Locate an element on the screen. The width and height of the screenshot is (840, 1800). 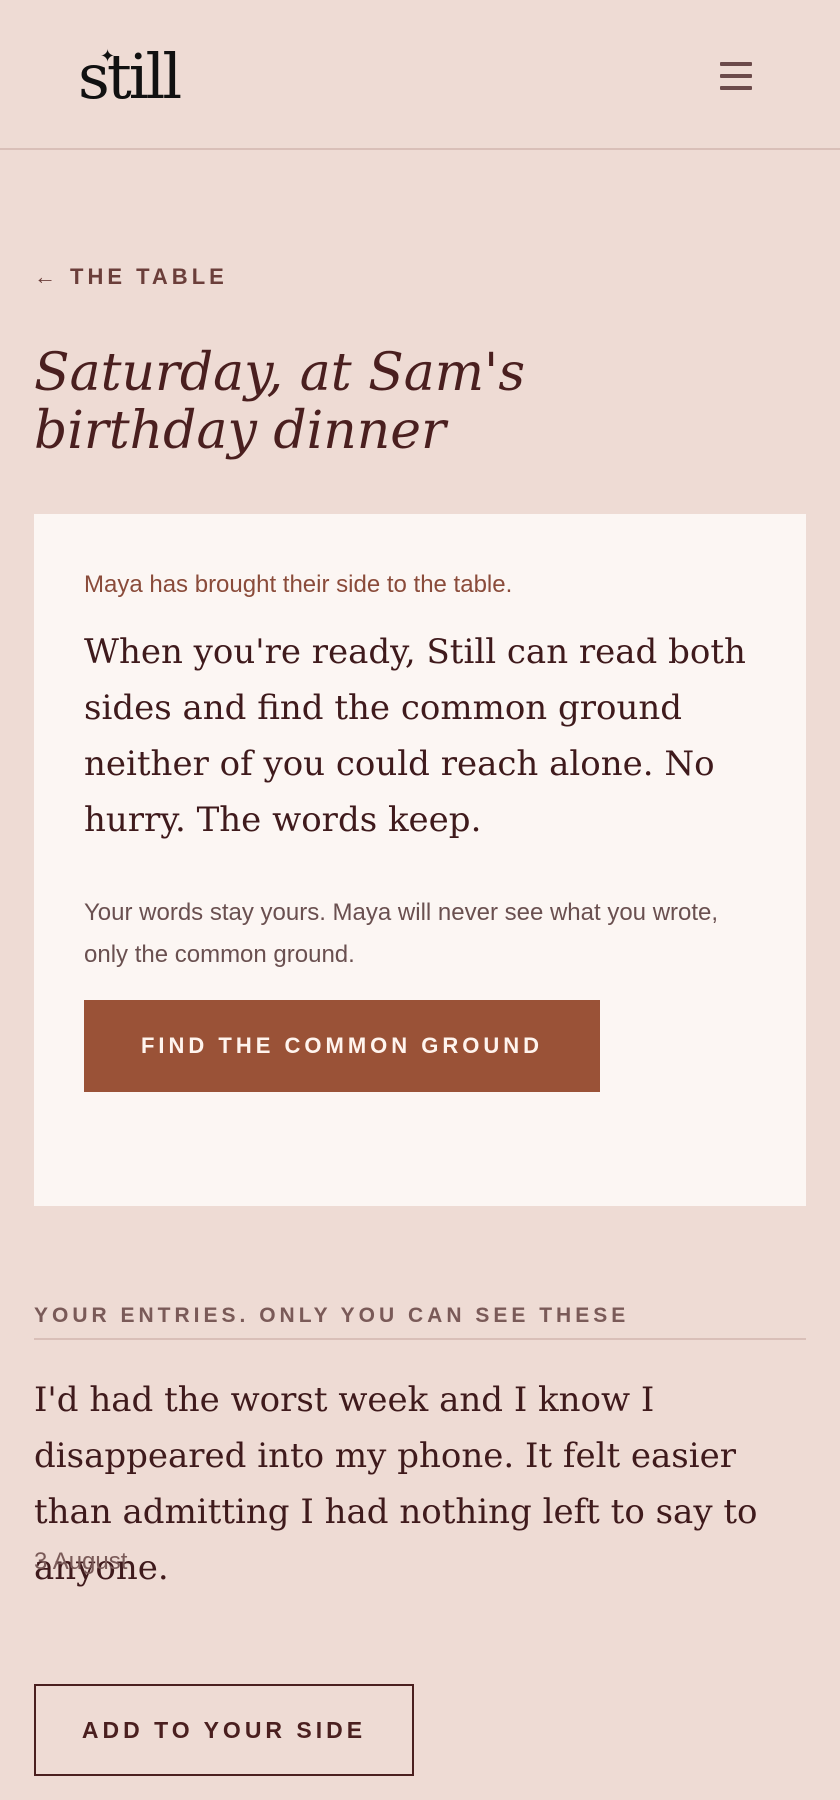
entries-heading: YOUR ENTRIES. ONLY YOU CAN SEE THESE is located at coordinates (420, 1322).